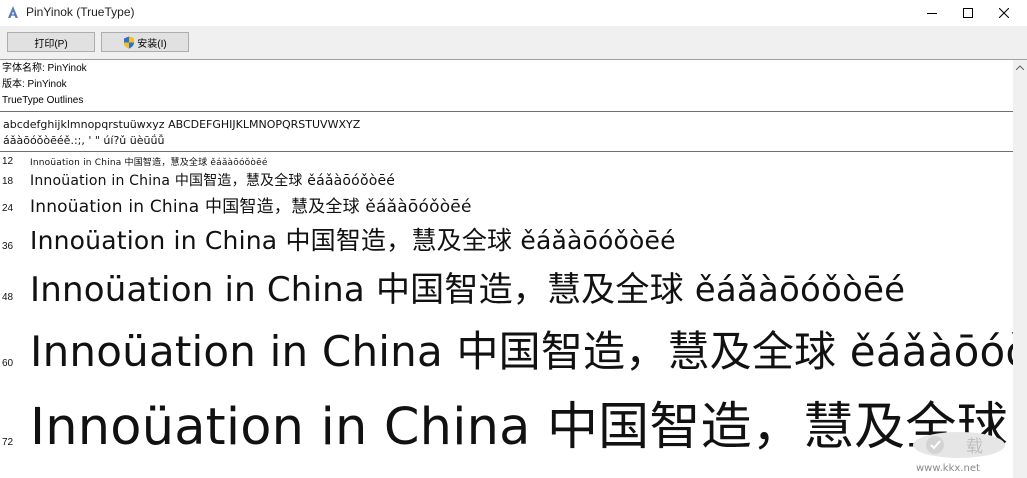  I want to click on watermark: 载 www.kkx.net, so click(960, 453).